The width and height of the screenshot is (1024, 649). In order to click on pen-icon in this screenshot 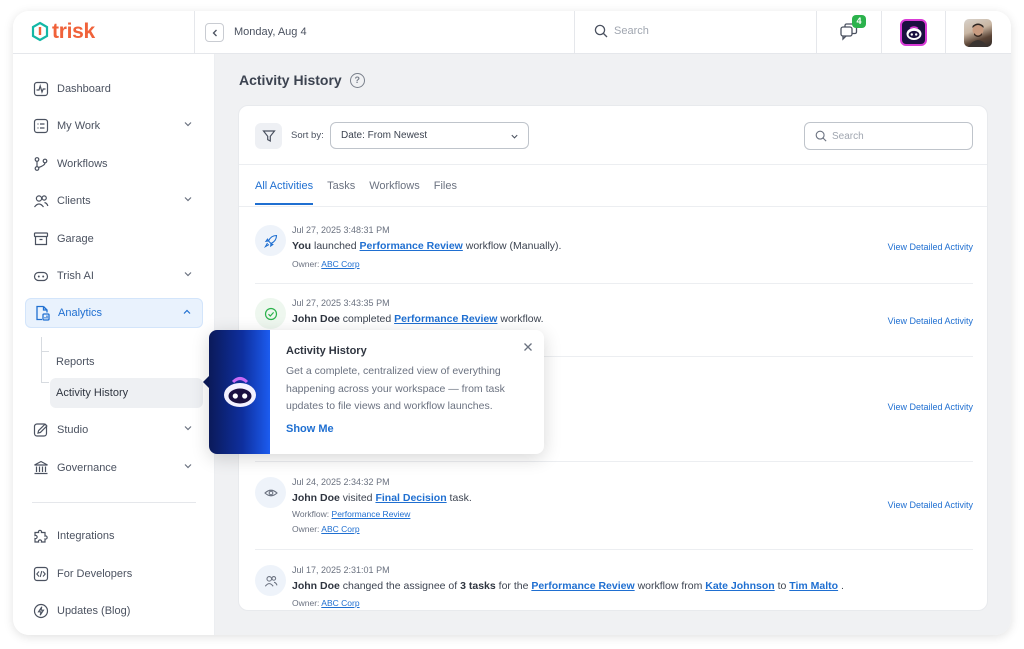, I will do `click(41, 430)`.